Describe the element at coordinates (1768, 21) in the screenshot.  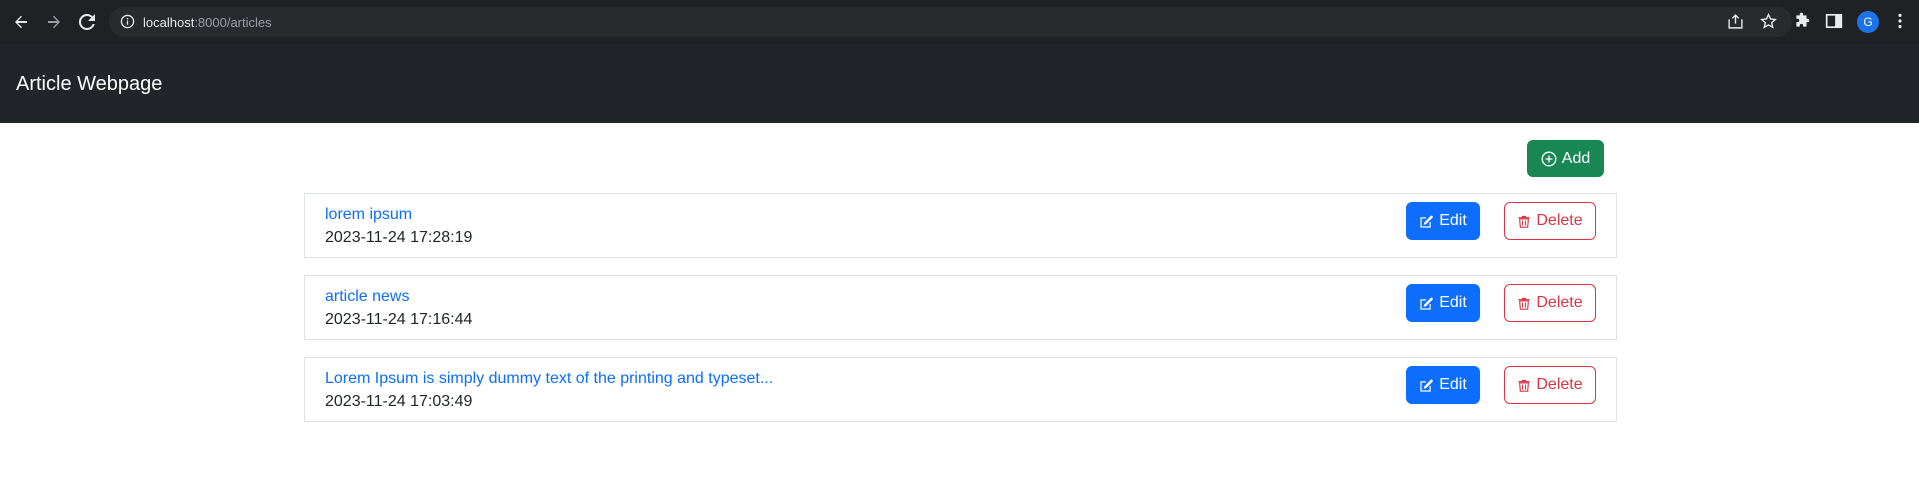
I see `star-icon` at that location.